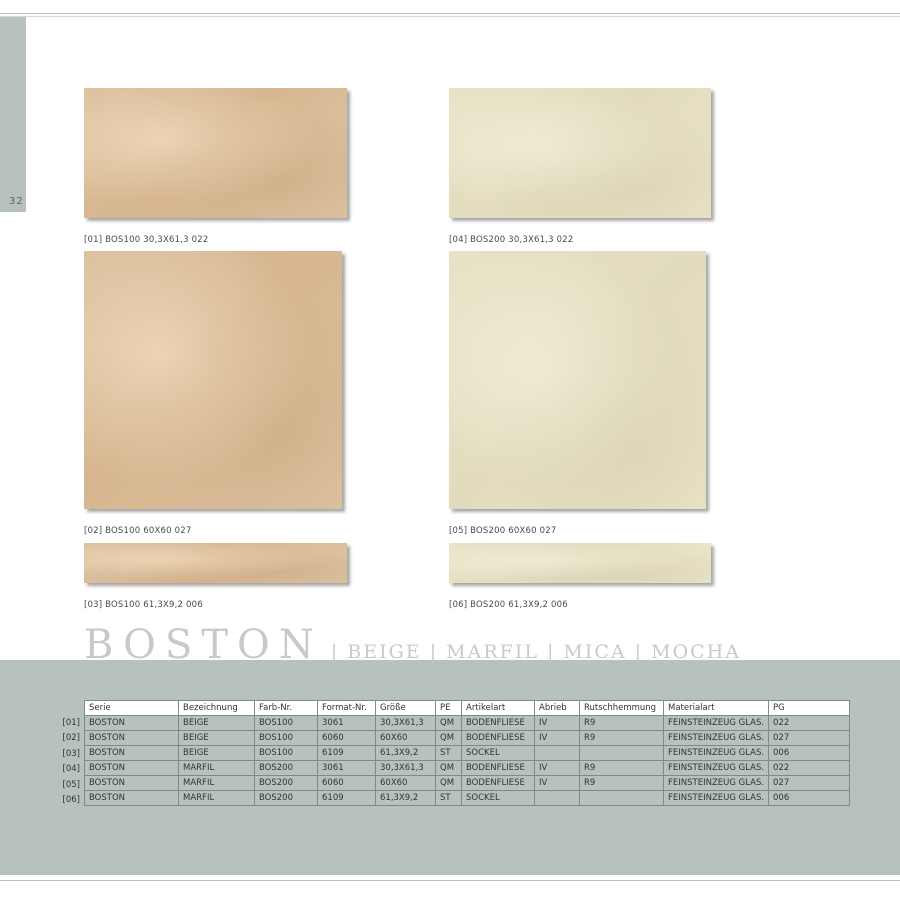 The height and width of the screenshot is (900, 900). Describe the element at coordinates (450, 880) in the screenshot. I see `bottom-rule` at that location.